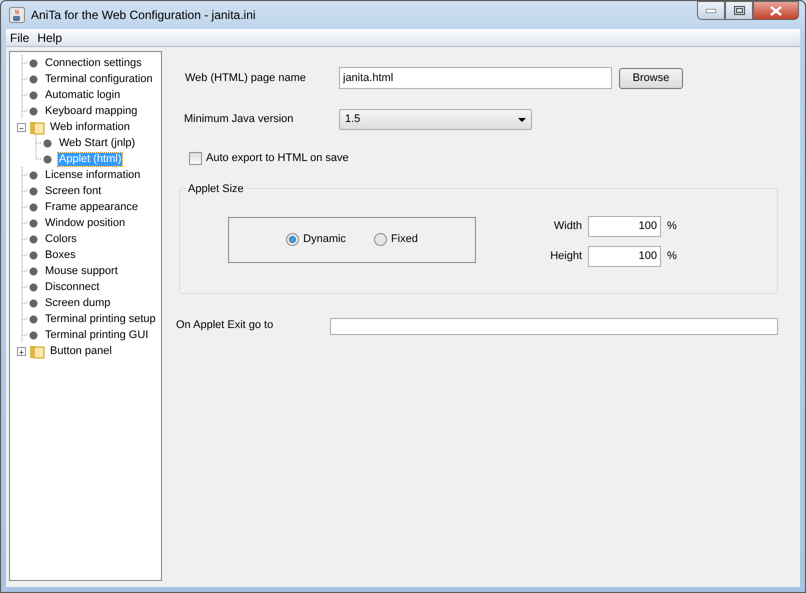 This screenshot has height=593, width=806. Describe the element at coordinates (99, 79) in the screenshot. I see `tree-item: Terminal configuration` at that location.